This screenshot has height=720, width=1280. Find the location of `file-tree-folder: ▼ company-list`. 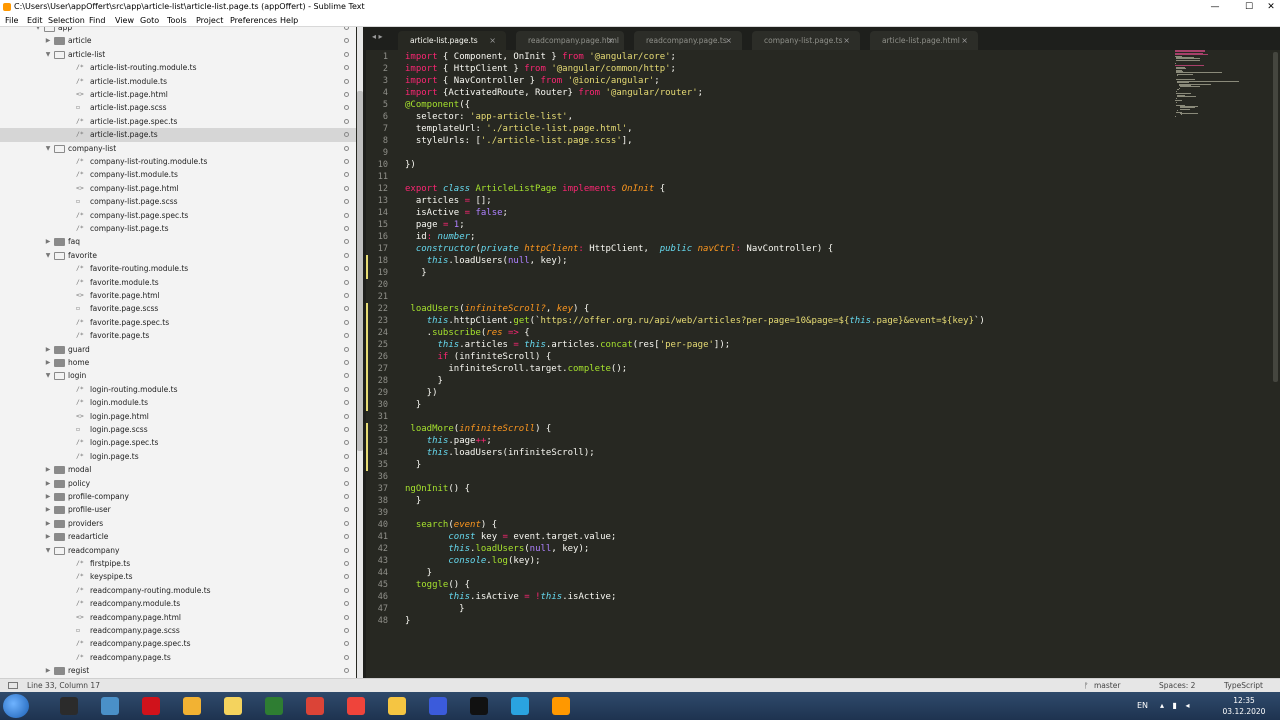

file-tree-folder: ▼ company-list is located at coordinates (178, 148).